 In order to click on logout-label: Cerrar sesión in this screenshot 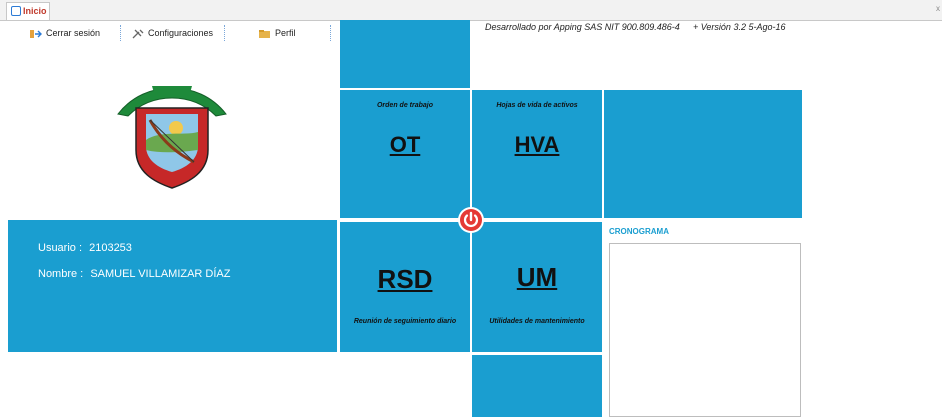, I will do `click(73, 33)`.